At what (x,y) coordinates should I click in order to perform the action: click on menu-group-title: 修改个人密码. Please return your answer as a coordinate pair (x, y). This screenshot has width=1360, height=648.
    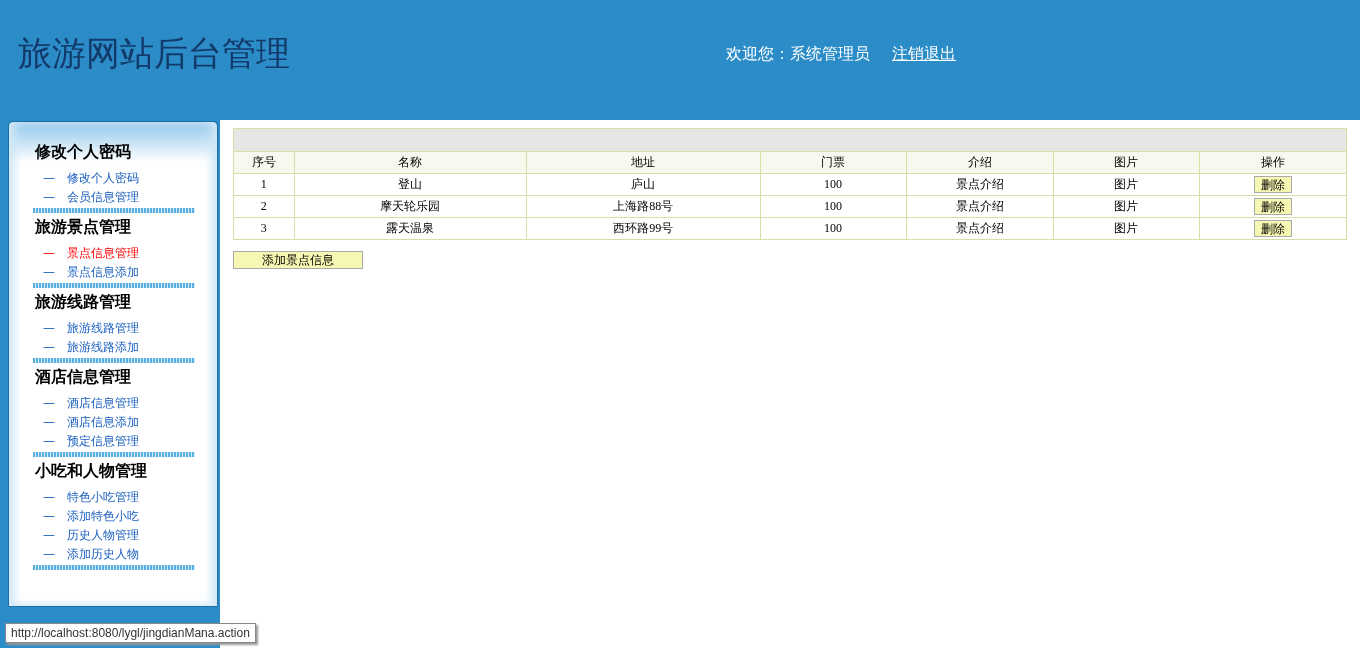
    Looking at the image, I should click on (83, 152).